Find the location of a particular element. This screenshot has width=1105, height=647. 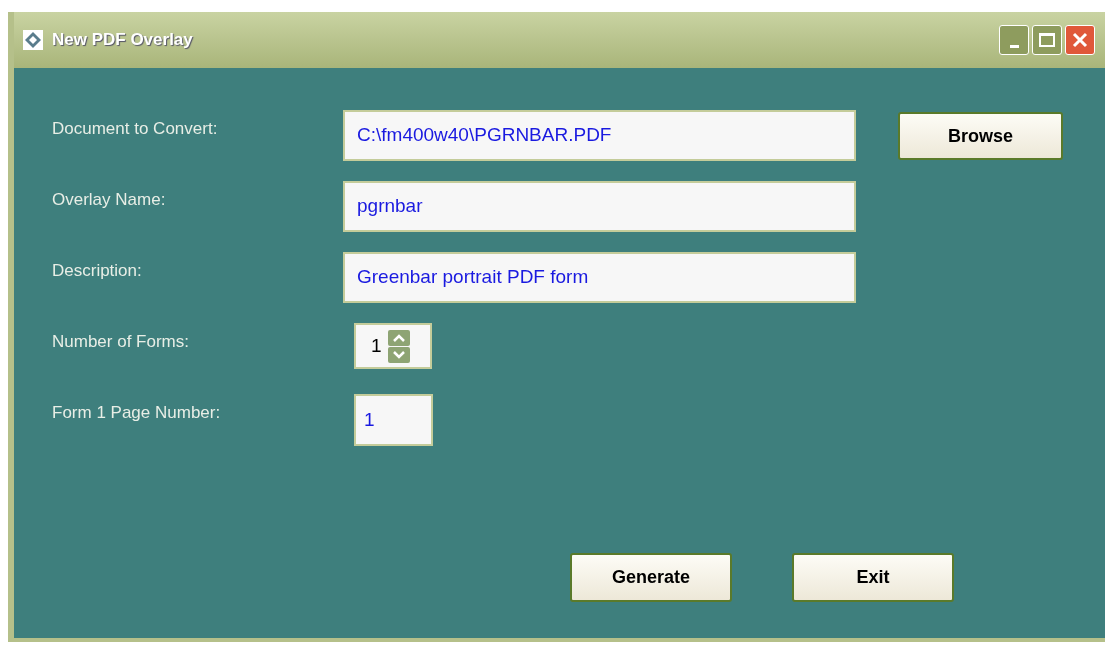

browse-button: Browse is located at coordinates (980, 136).